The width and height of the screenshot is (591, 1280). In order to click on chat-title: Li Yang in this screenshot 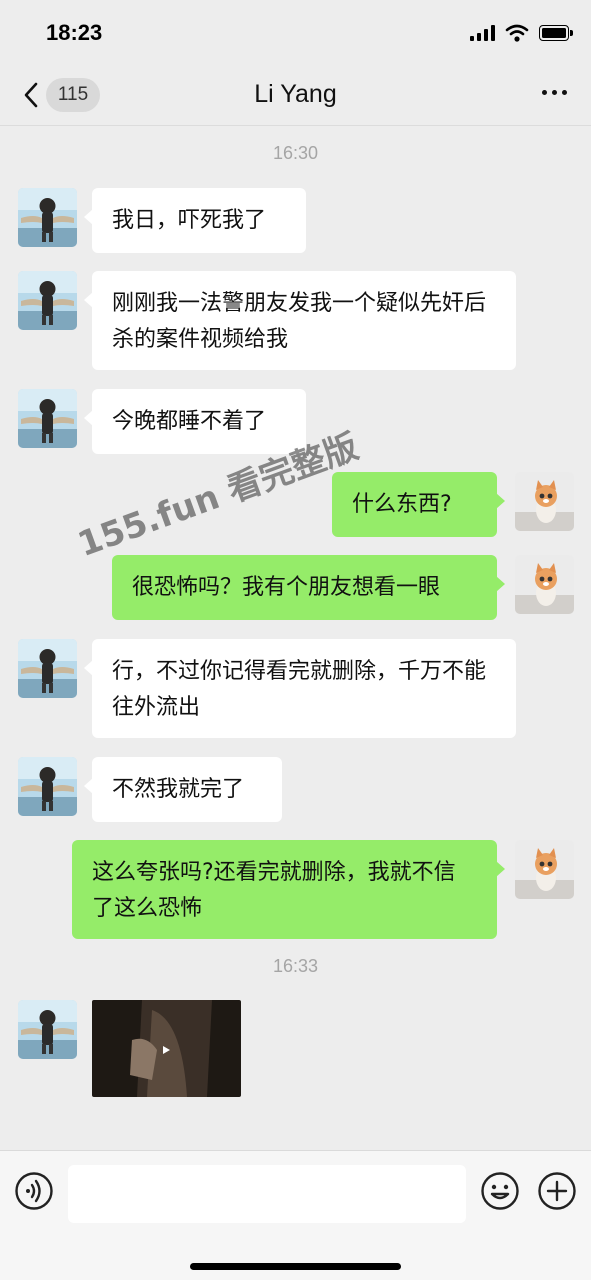, I will do `click(295, 94)`.